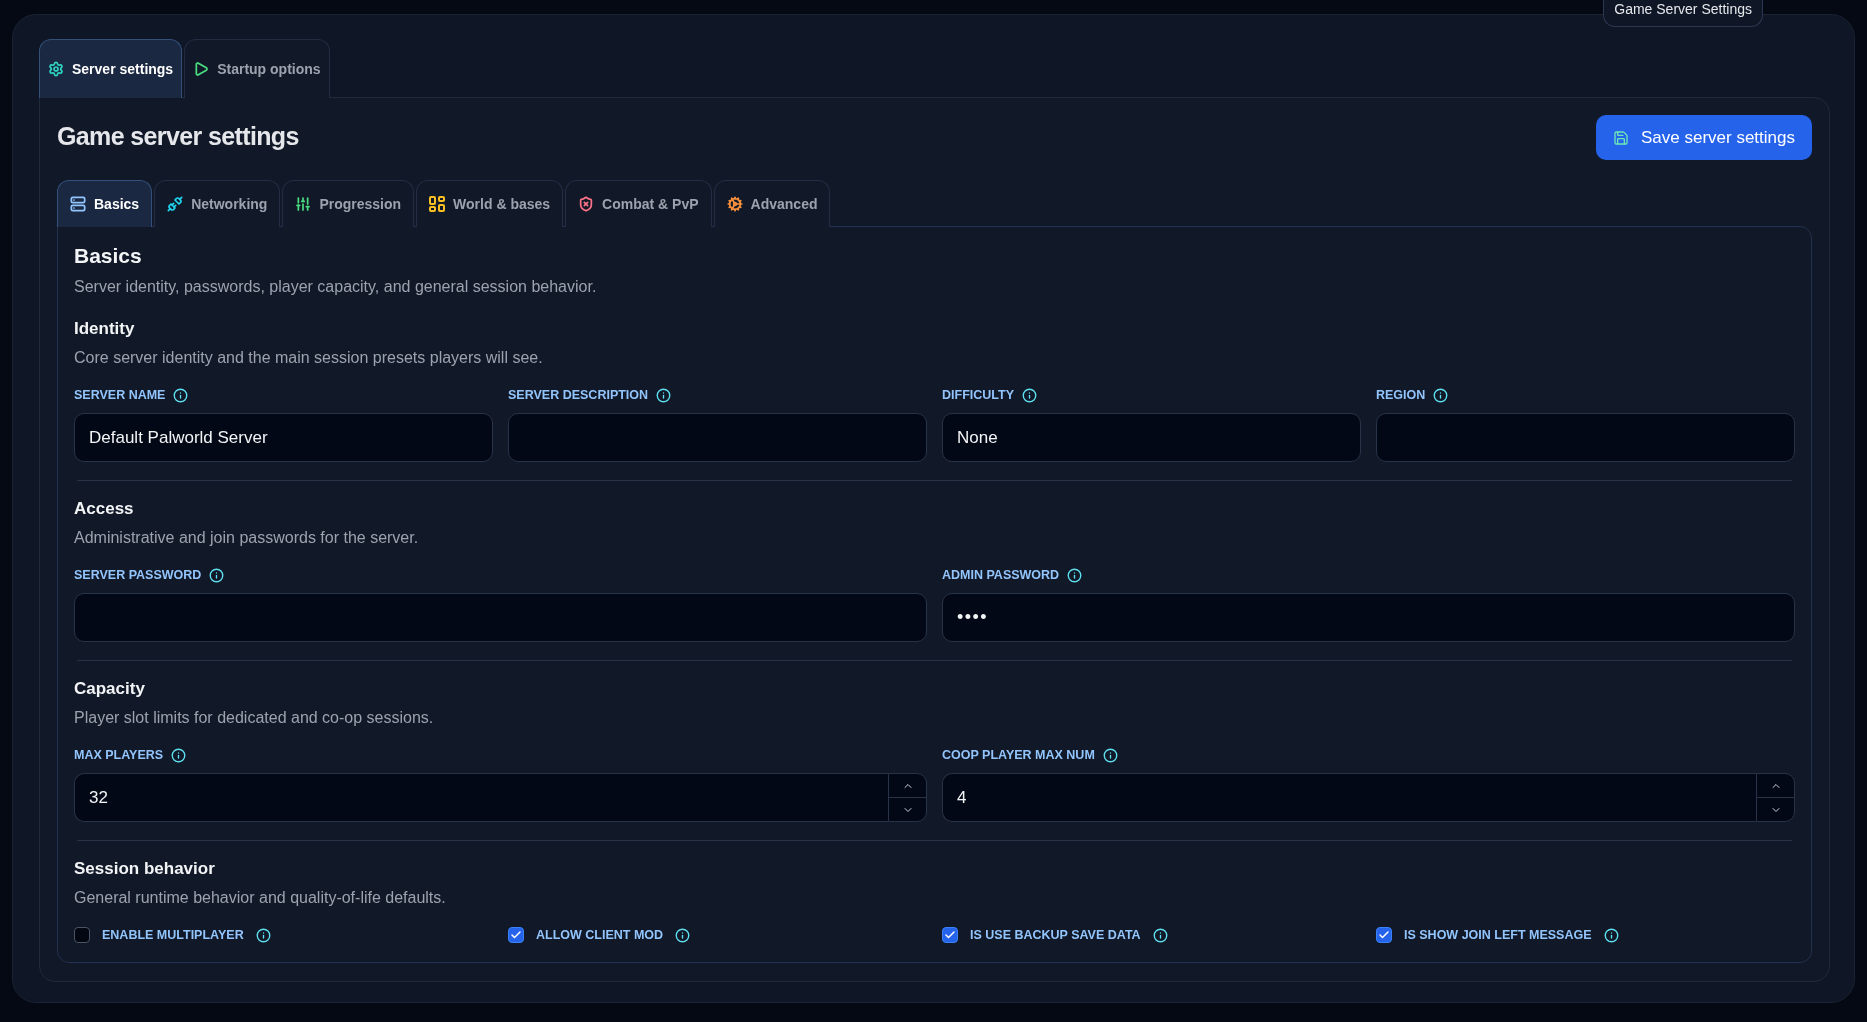 Image resolution: width=1867 pixels, height=1022 pixels. I want to click on tab: World & bases, so click(490, 203).